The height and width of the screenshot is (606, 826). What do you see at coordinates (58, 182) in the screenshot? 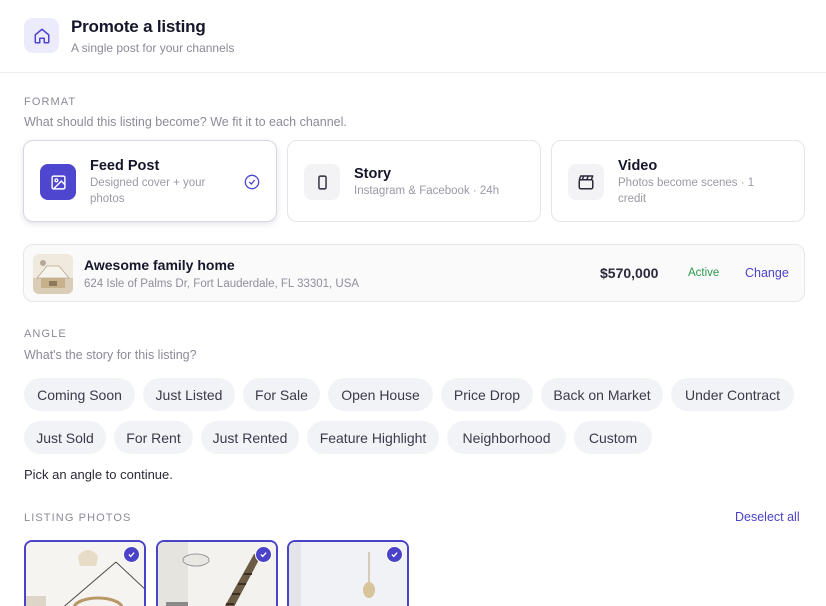
I see `image-icon` at bounding box center [58, 182].